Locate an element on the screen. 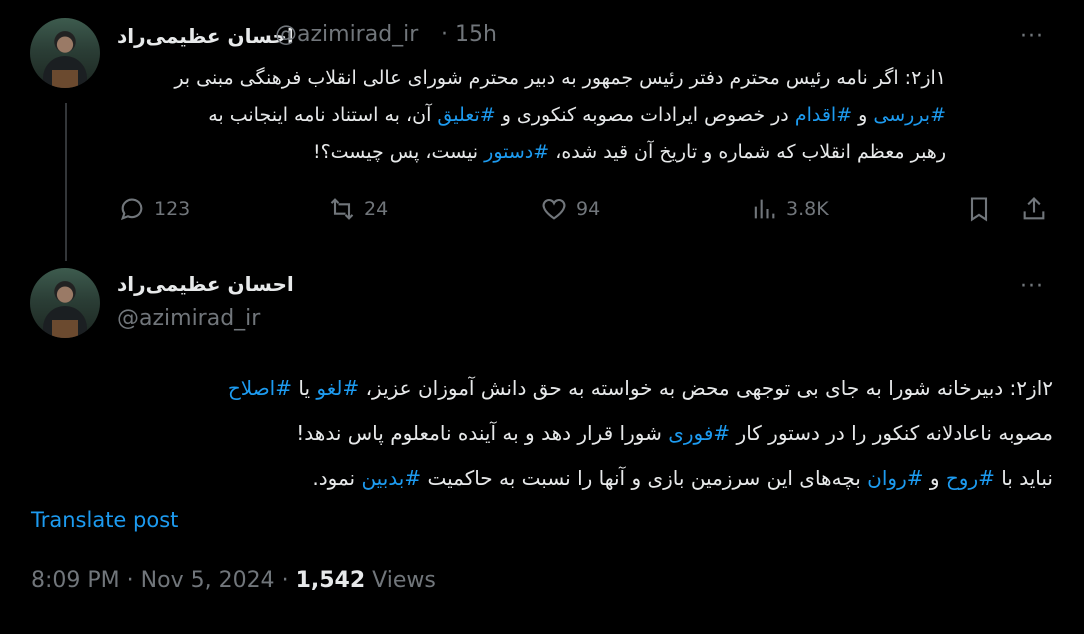 This screenshot has height=634, width=1084. hashtag-link: #فوری is located at coordinates (699, 433).